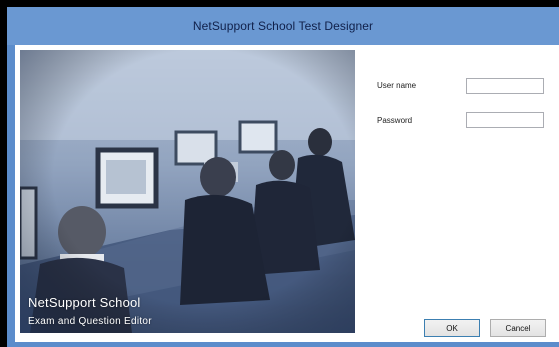 This screenshot has height=347, width=559. What do you see at coordinates (84, 302) in the screenshot?
I see `brand-name: NetSupport School` at bounding box center [84, 302].